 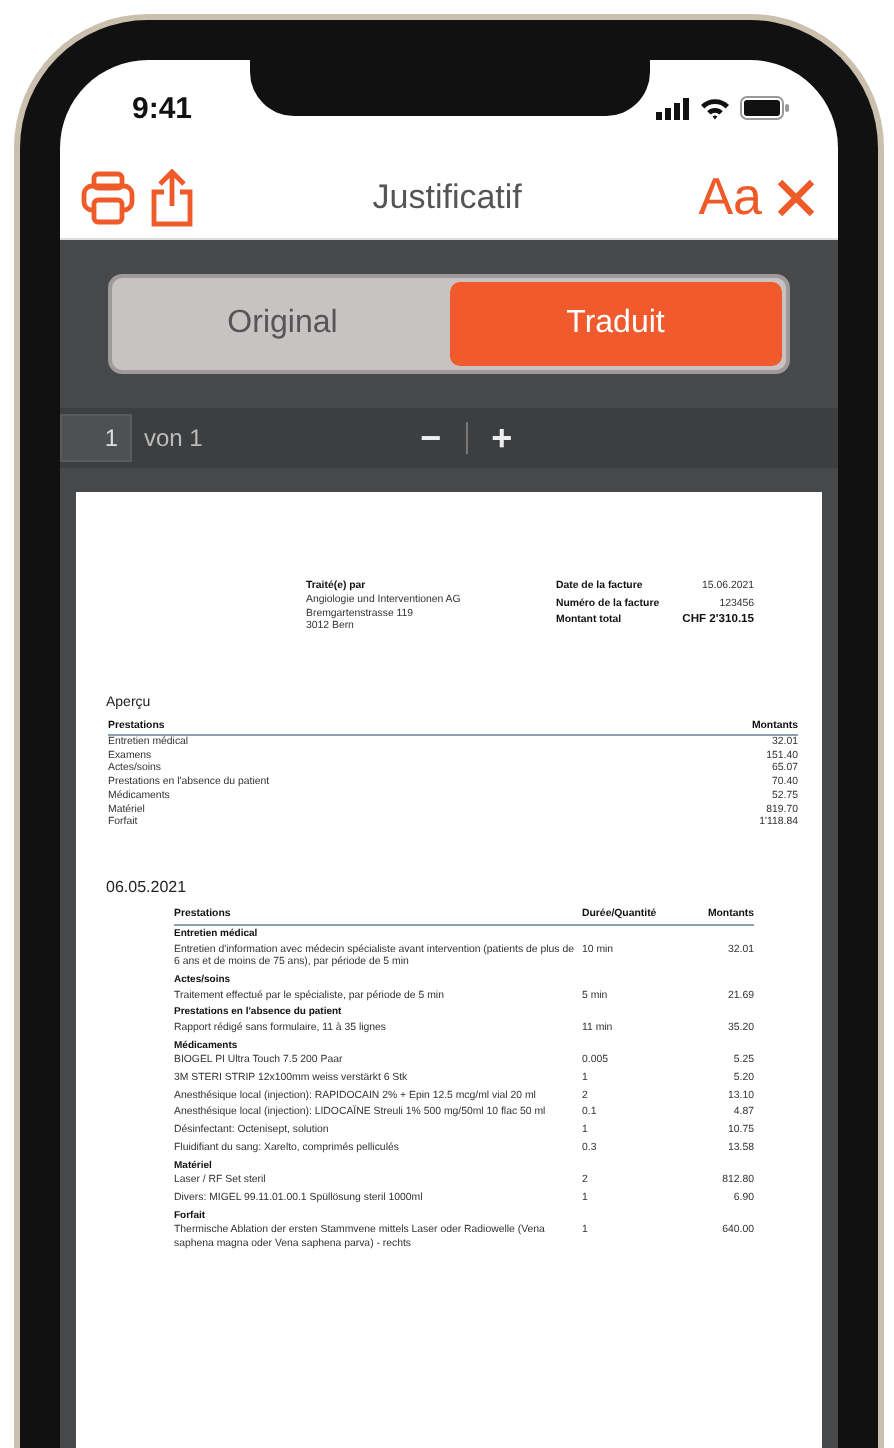 I want to click on signal-icon, so click(x=673, y=108).